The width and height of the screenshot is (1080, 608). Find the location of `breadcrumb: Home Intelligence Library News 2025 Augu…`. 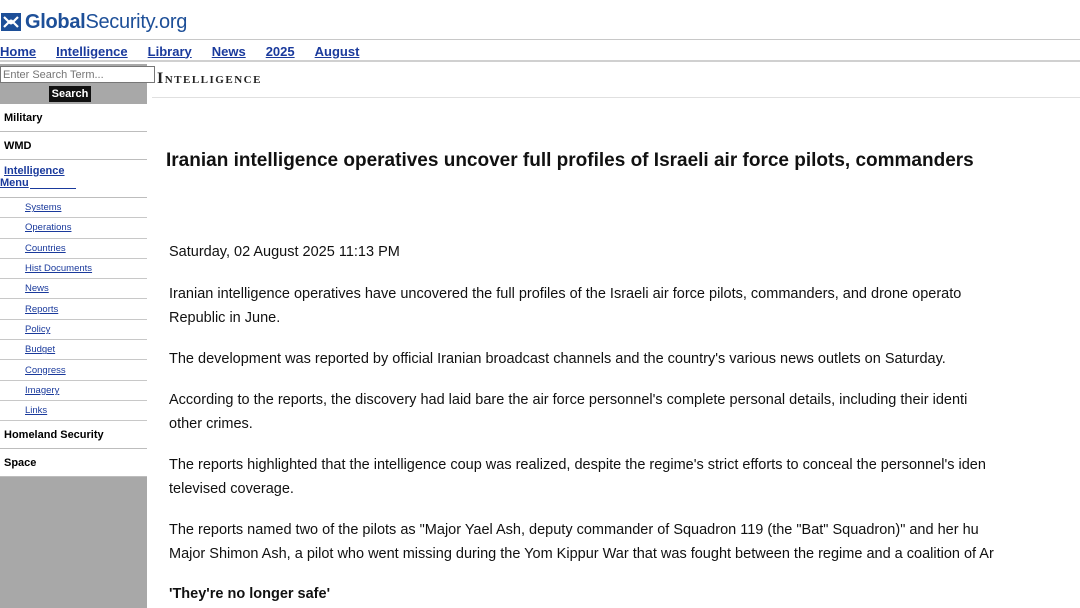

breadcrumb: Home Intelligence Library News 2025 Augu… is located at coordinates (540, 52).